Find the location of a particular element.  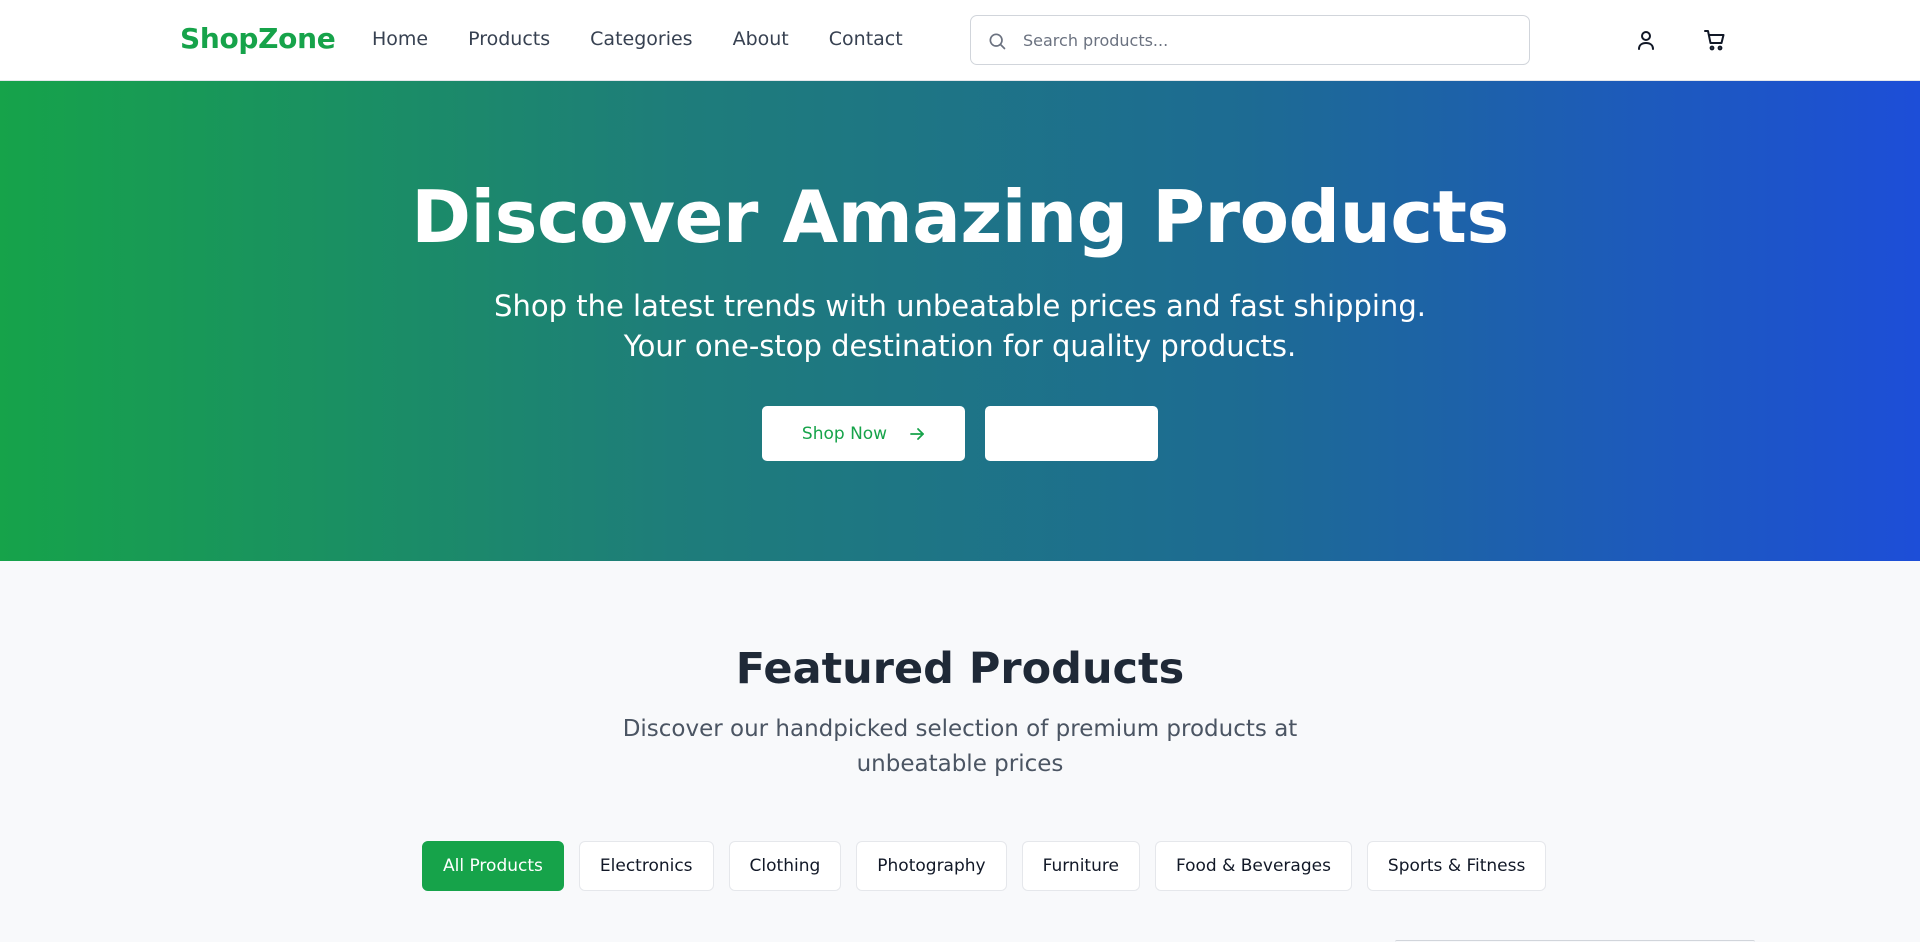

cart-icon is located at coordinates (1715, 40).